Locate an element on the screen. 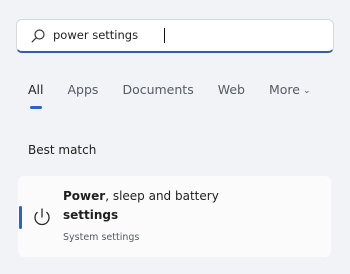 The width and height of the screenshot is (350, 274). result-title: Power, sleep and battery settings is located at coordinates (173, 206).